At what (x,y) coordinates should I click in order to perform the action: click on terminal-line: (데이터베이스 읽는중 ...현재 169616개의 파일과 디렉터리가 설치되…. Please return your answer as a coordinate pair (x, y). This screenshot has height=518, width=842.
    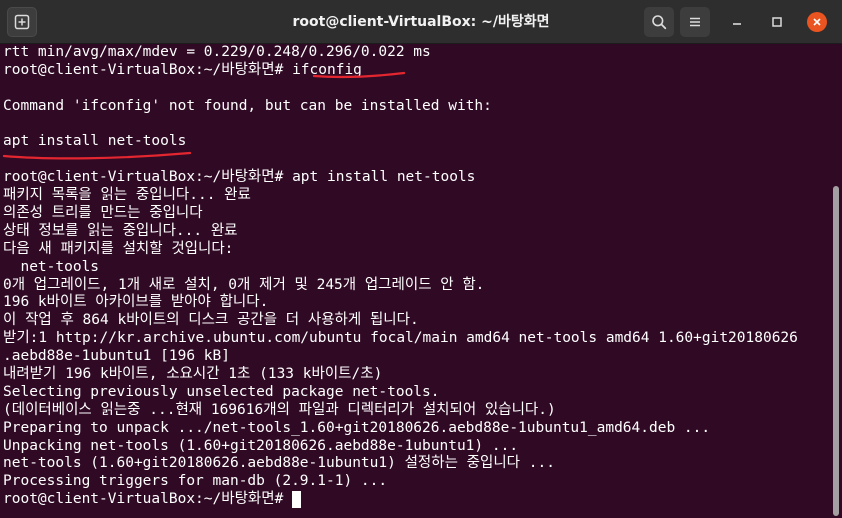
    Looking at the image, I should click on (410, 411).